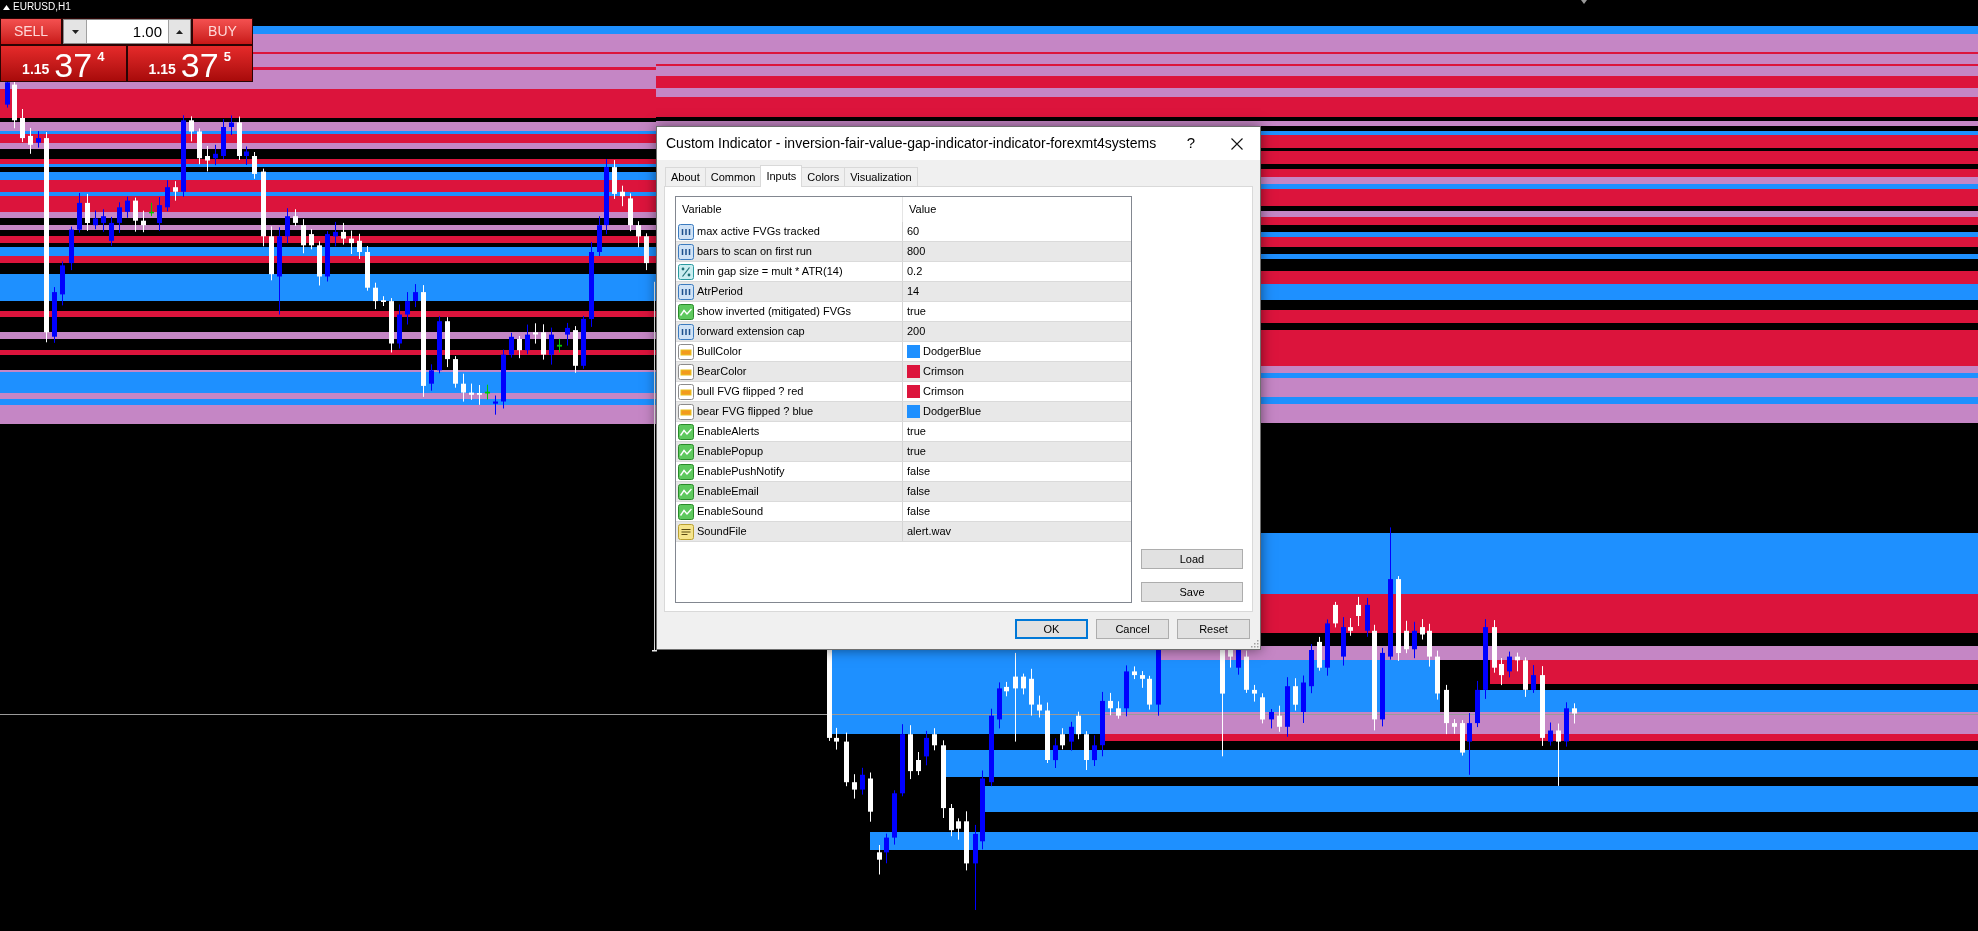  I want to click on number-tile-icon, so click(686, 331).